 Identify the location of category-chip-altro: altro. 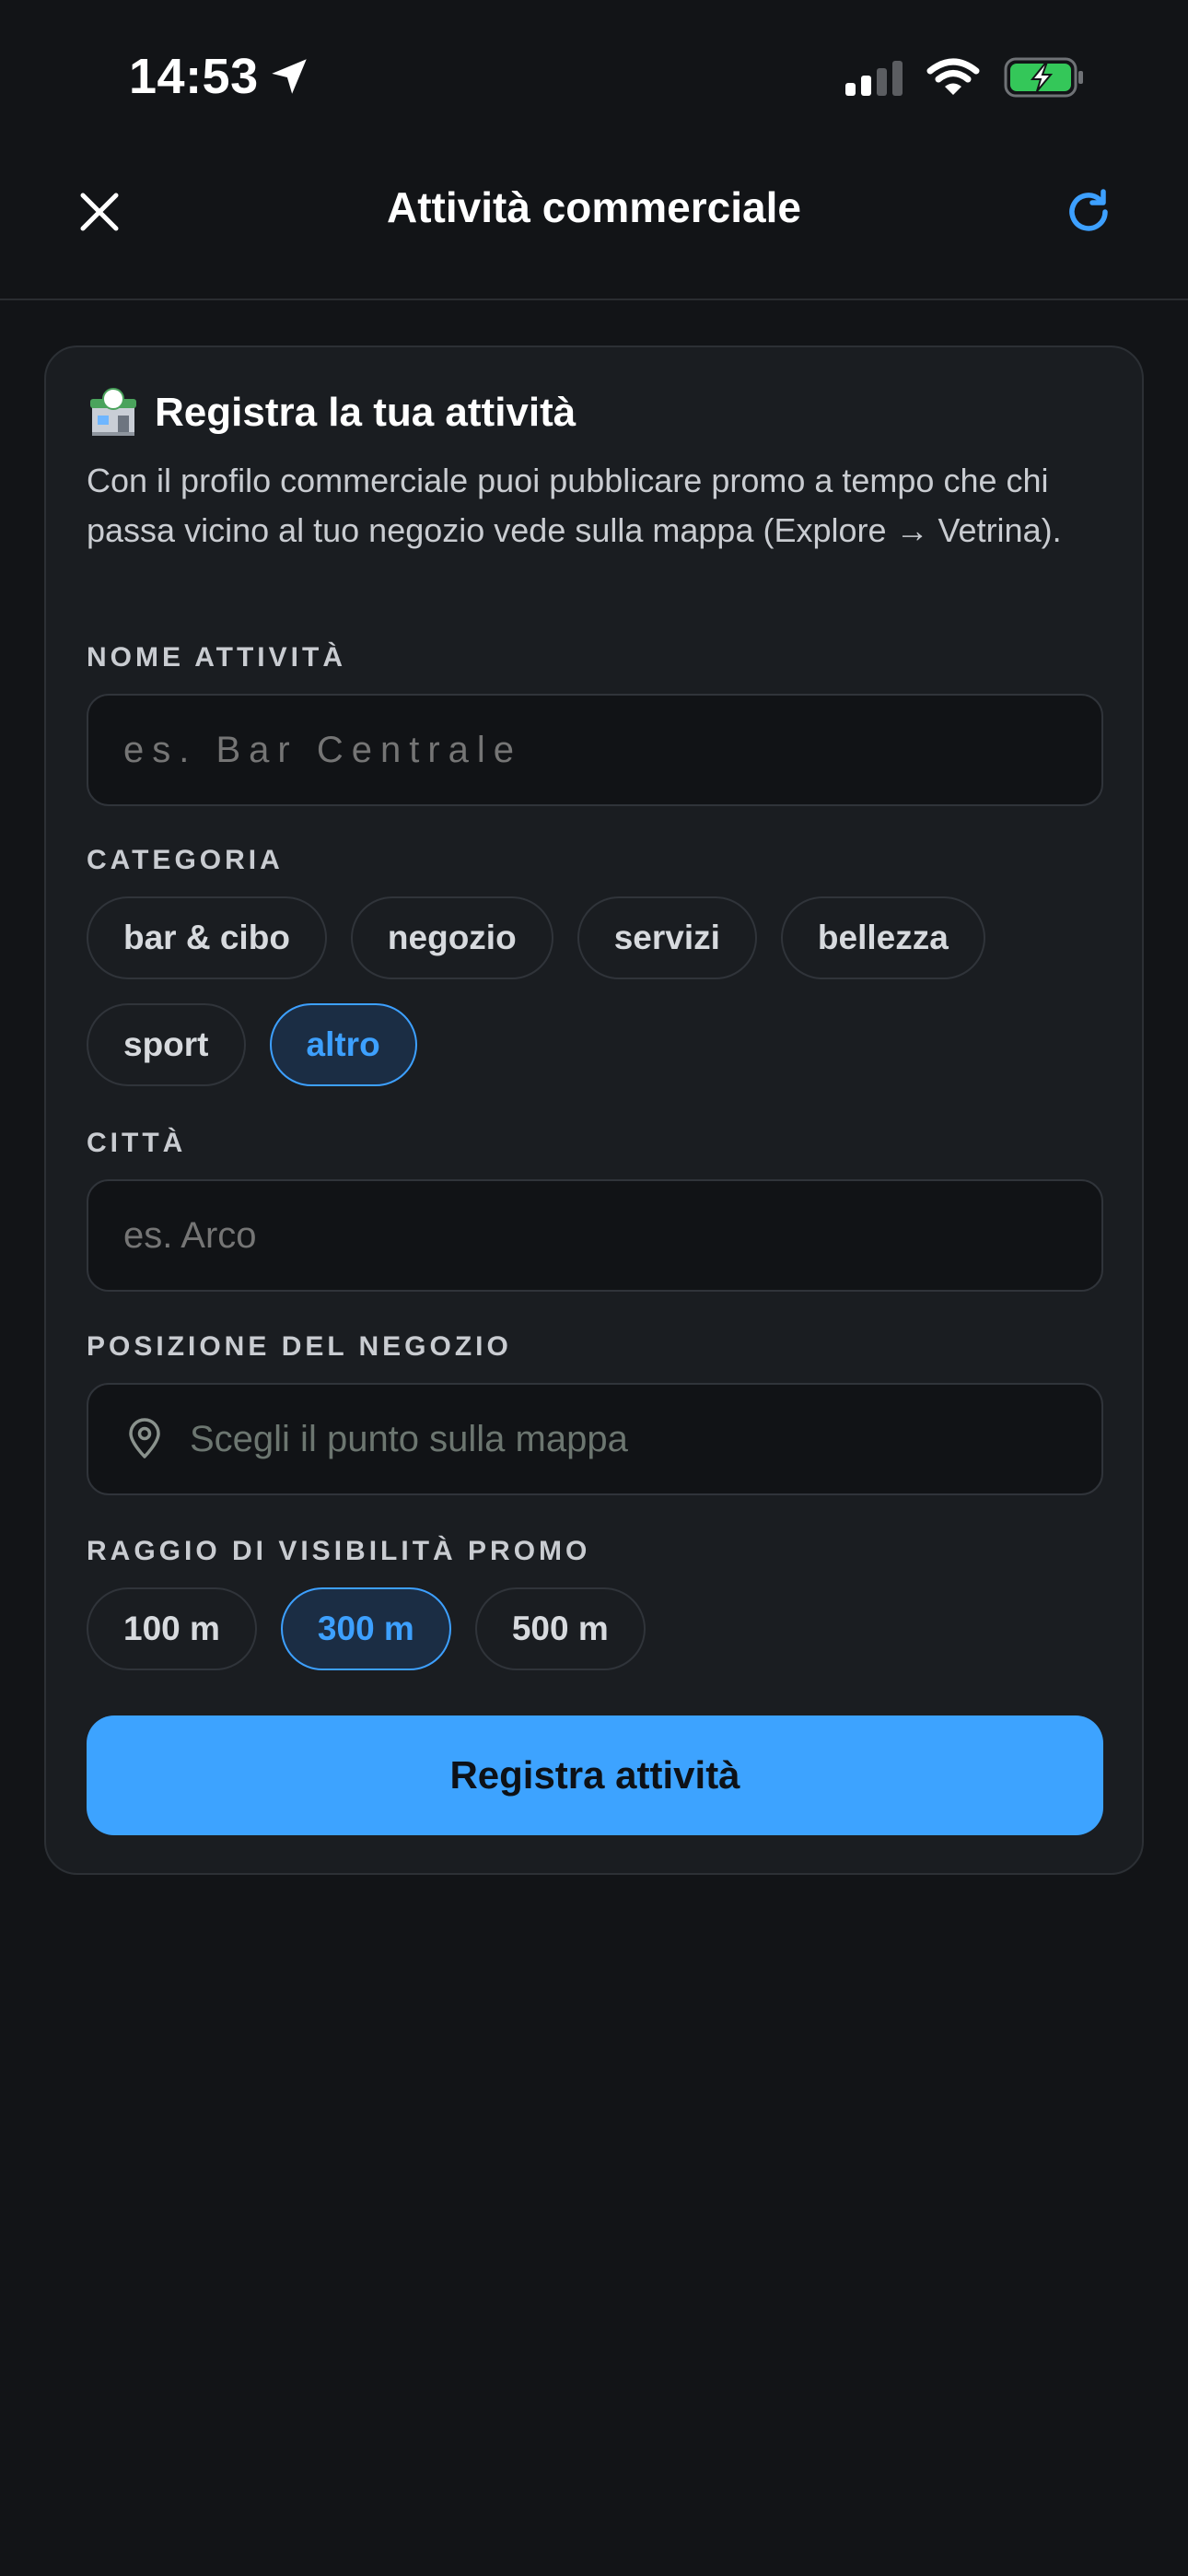
(343, 1044).